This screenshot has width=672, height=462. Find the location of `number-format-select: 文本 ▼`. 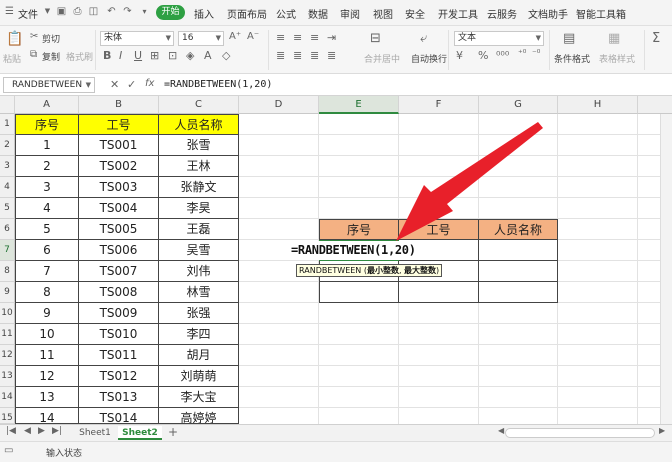

number-format-select: 文本 ▼ is located at coordinates (499, 38).